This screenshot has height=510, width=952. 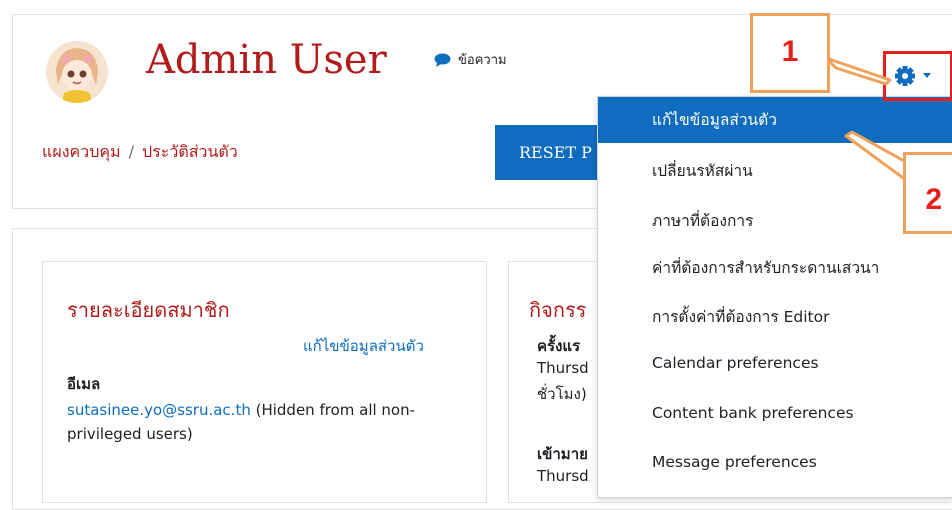 I want to click on callout-step-2: 2, so click(x=927, y=193).